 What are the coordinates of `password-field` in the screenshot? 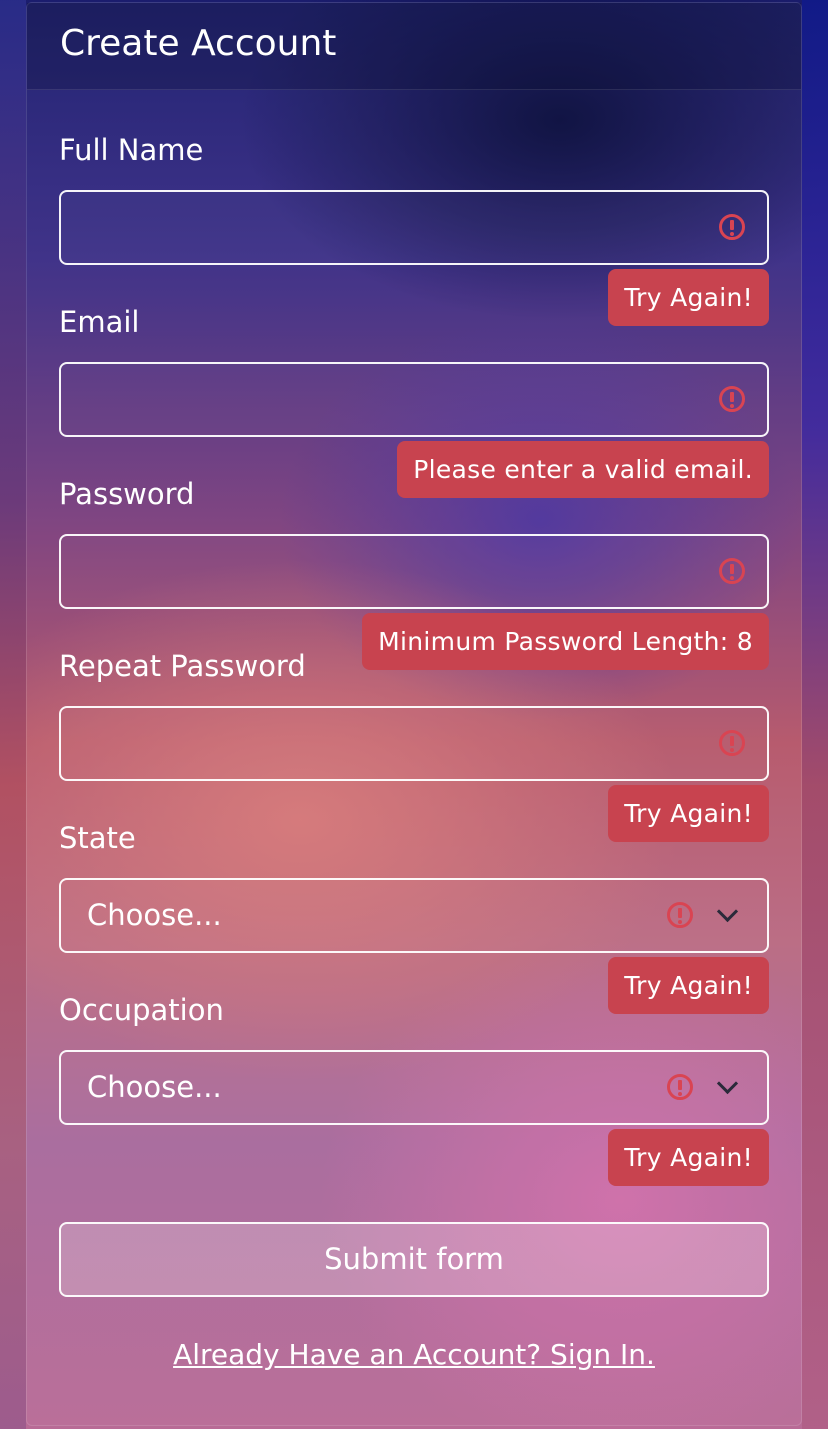 It's located at (414, 571).